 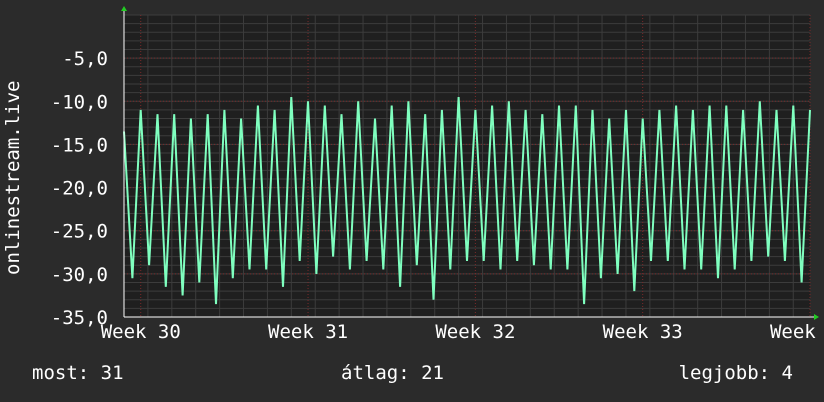 I want to click on y-tick-label: -10,0, so click(x=79, y=102).